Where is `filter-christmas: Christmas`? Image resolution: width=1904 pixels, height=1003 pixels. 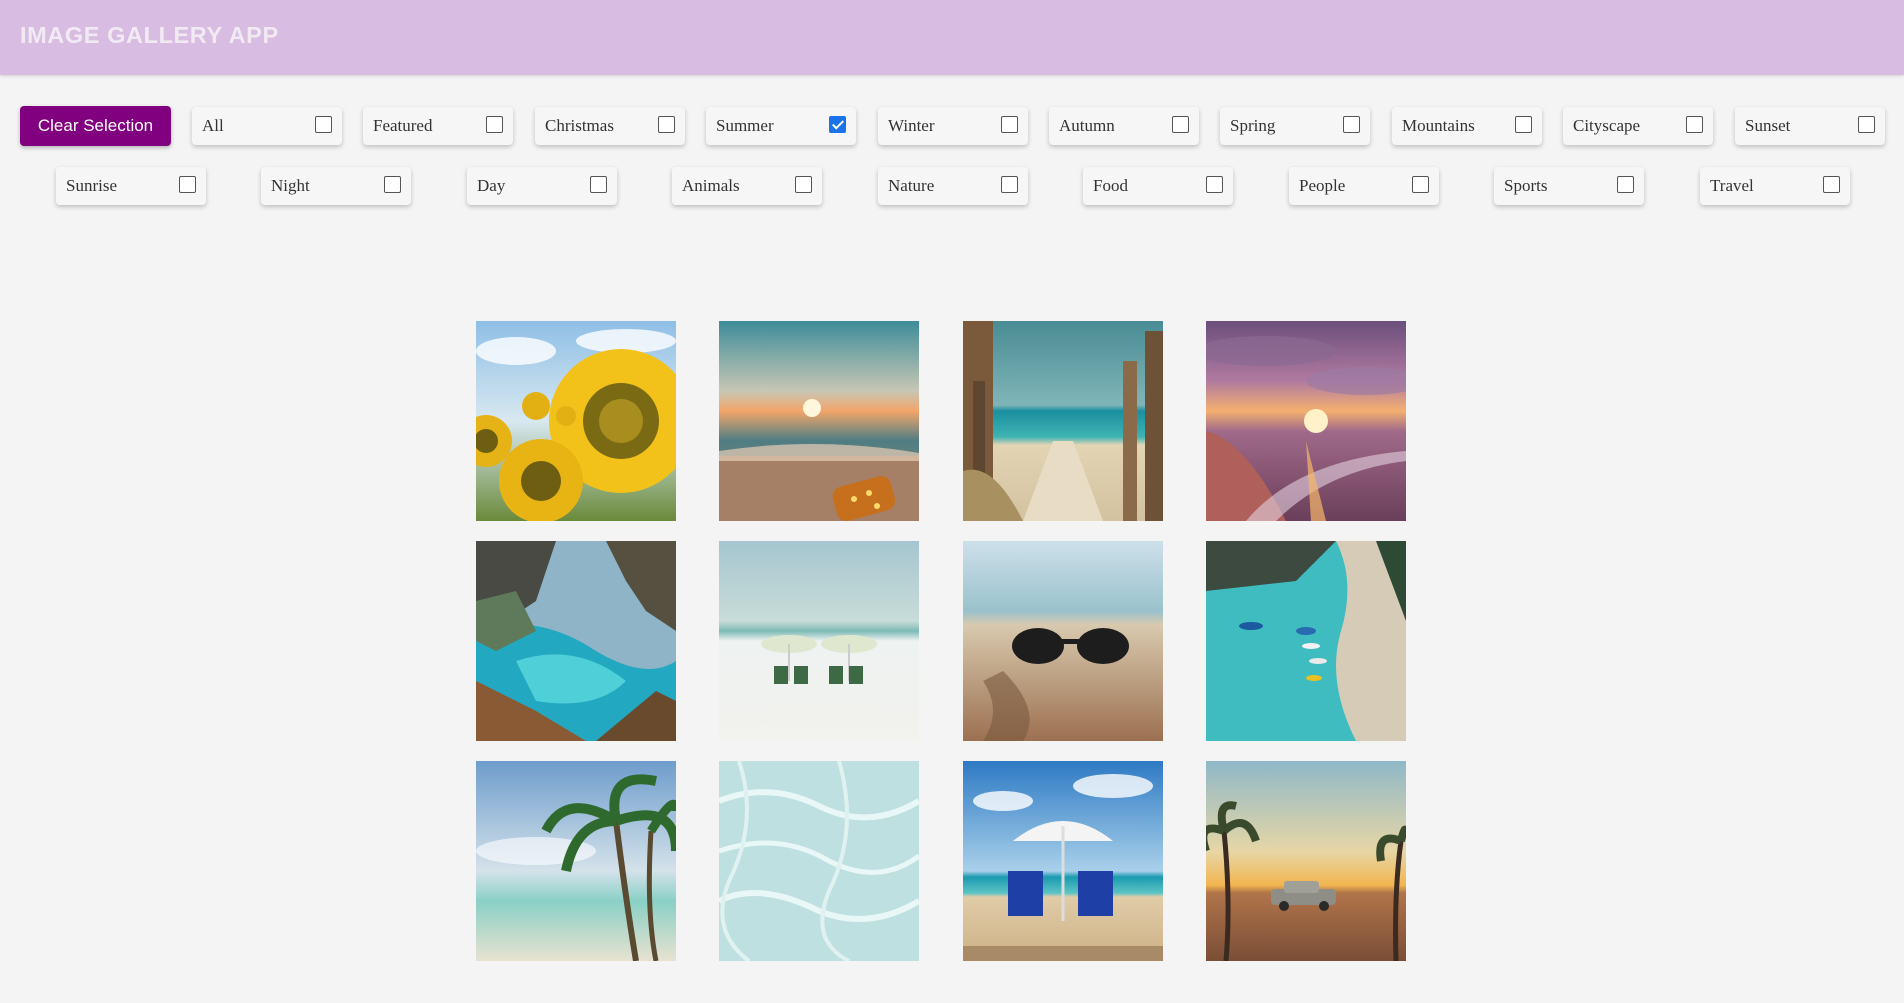 filter-christmas: Christmas is located at coordinates (610, 126).